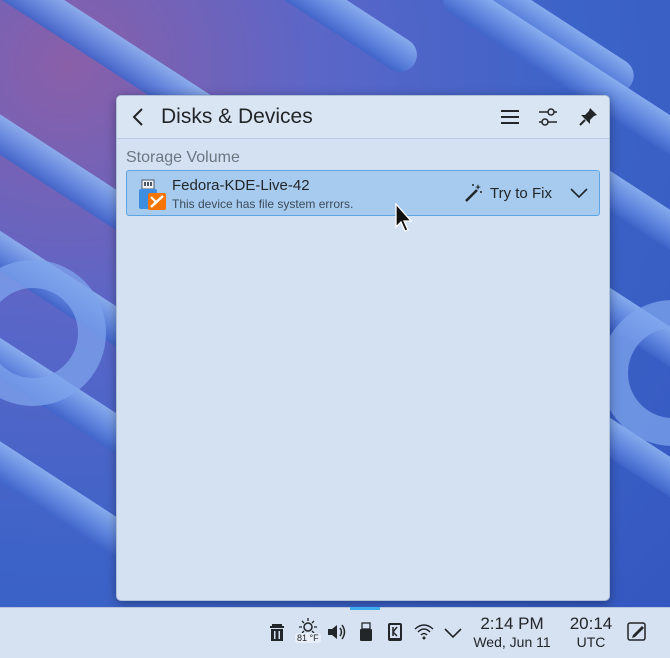  I want to click on try-to-fix-button: Try to Fix, so click(507, 193).